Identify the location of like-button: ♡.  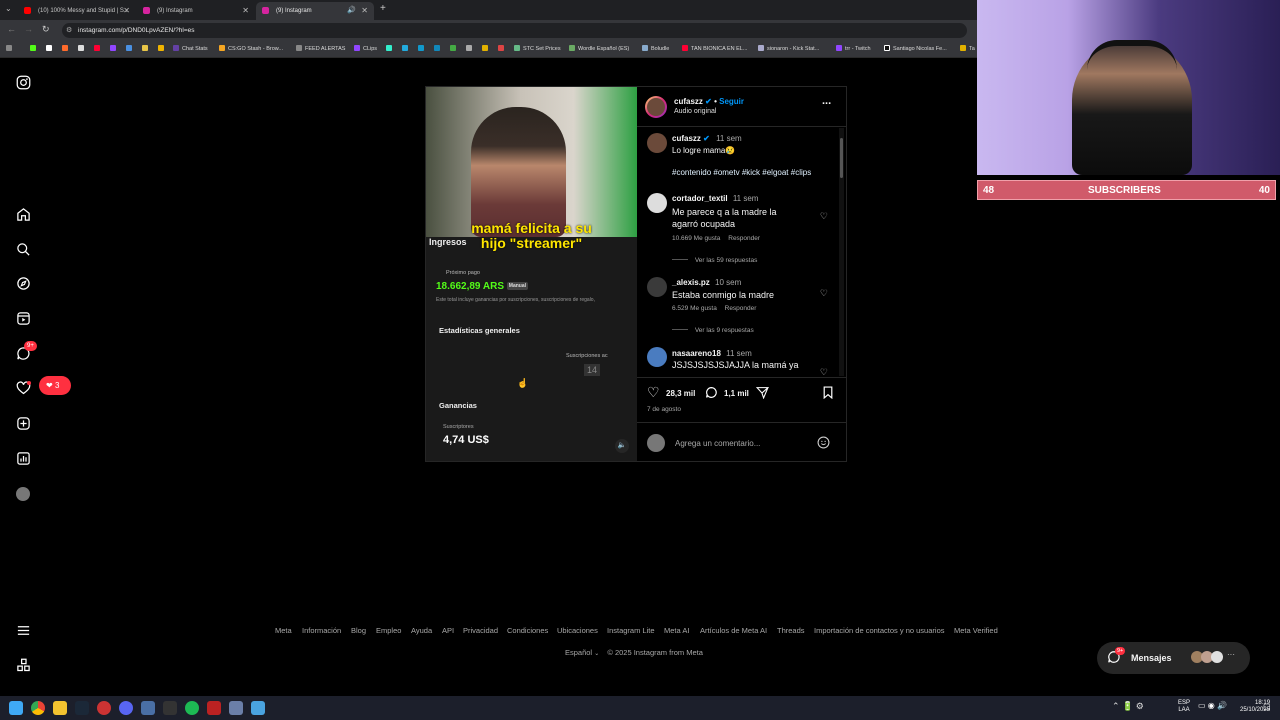
(653, 392).